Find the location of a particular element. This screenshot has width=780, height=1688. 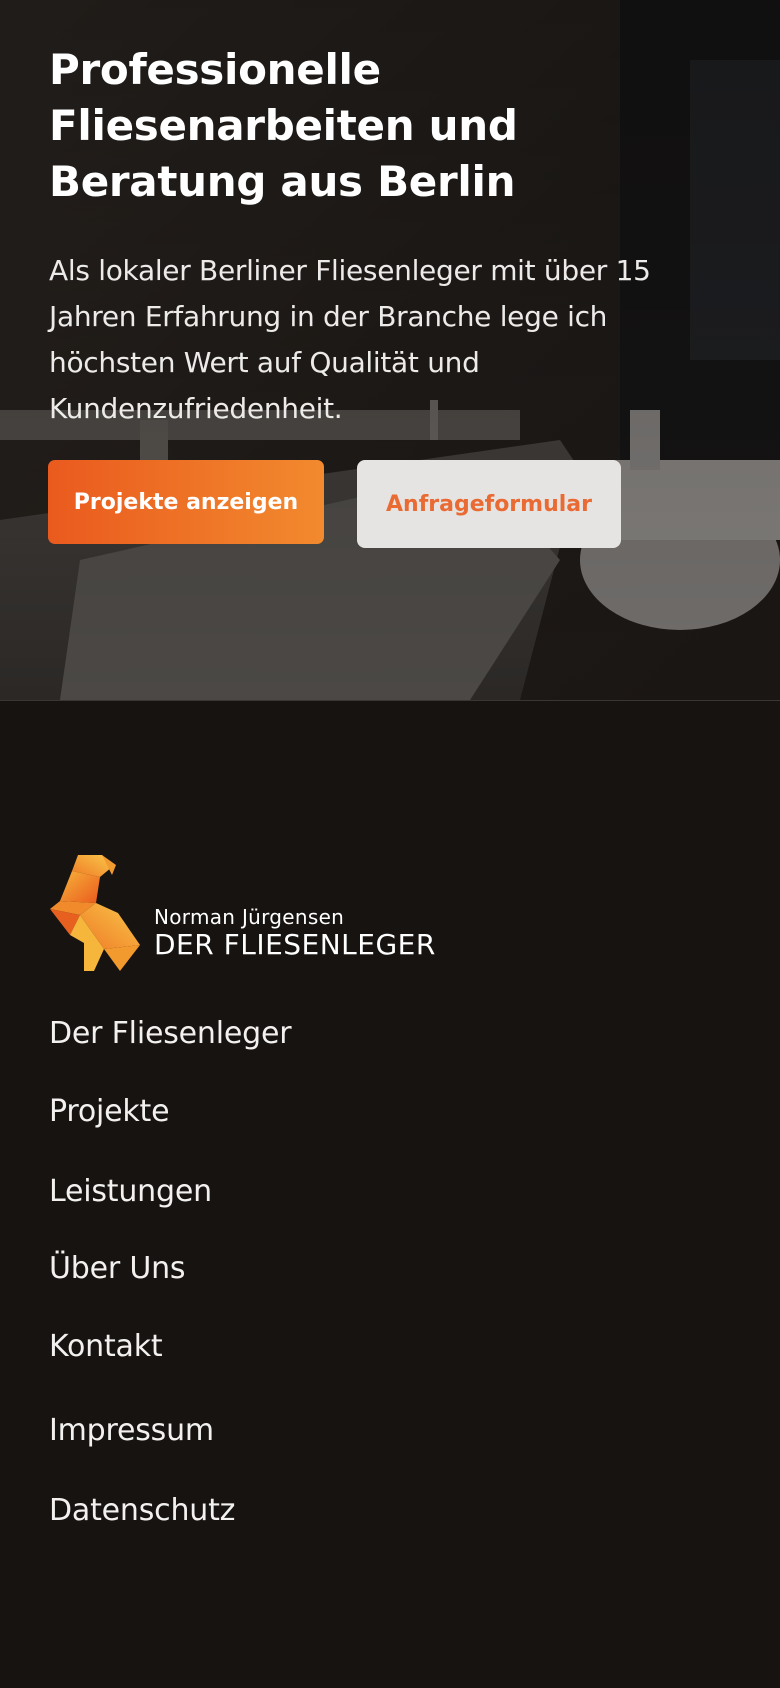

footer-link-leistungen: Leistungen is located at coordinates (130, 1192).